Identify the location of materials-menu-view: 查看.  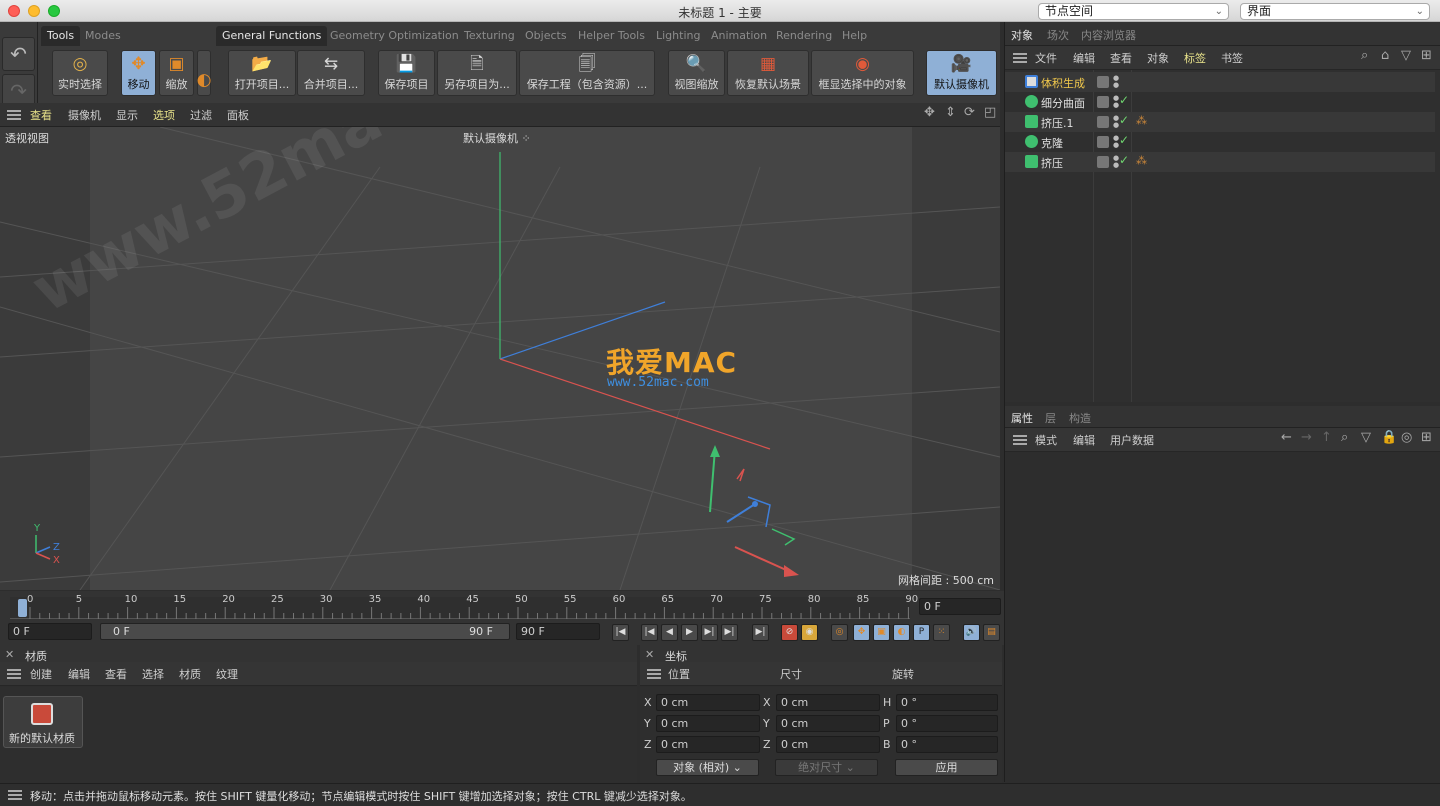
(116, 674).